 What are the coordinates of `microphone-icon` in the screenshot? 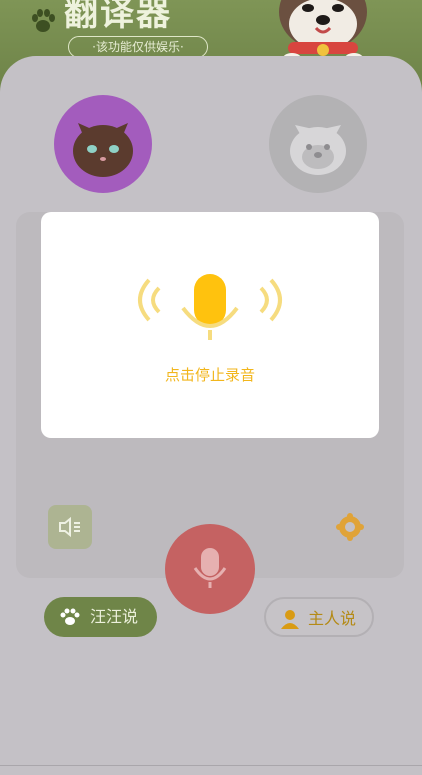 It's located at (210, 568).